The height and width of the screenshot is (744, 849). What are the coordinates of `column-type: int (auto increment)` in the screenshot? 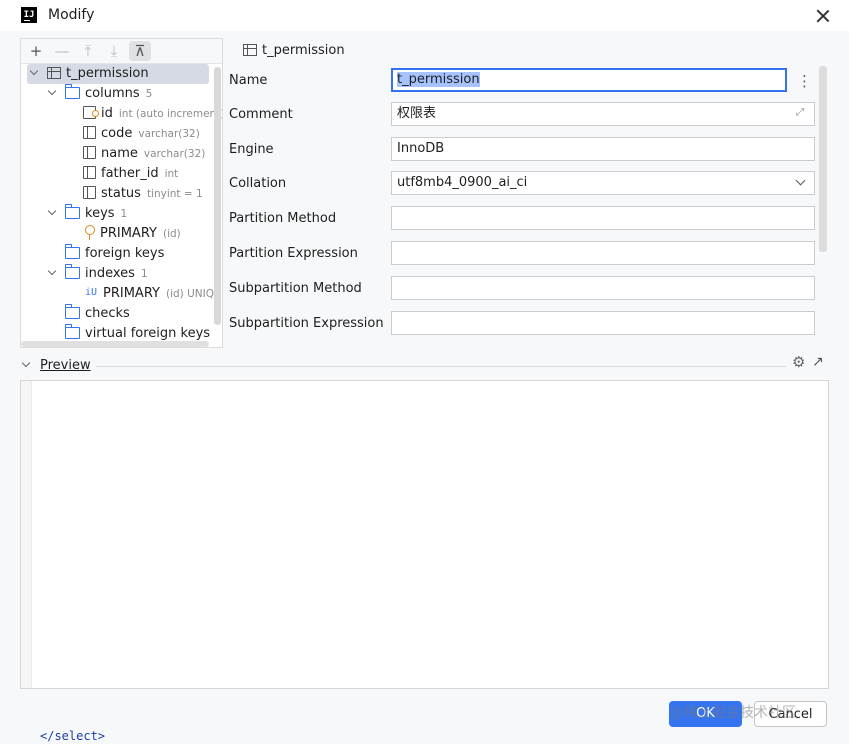 It's located at (170, 114).